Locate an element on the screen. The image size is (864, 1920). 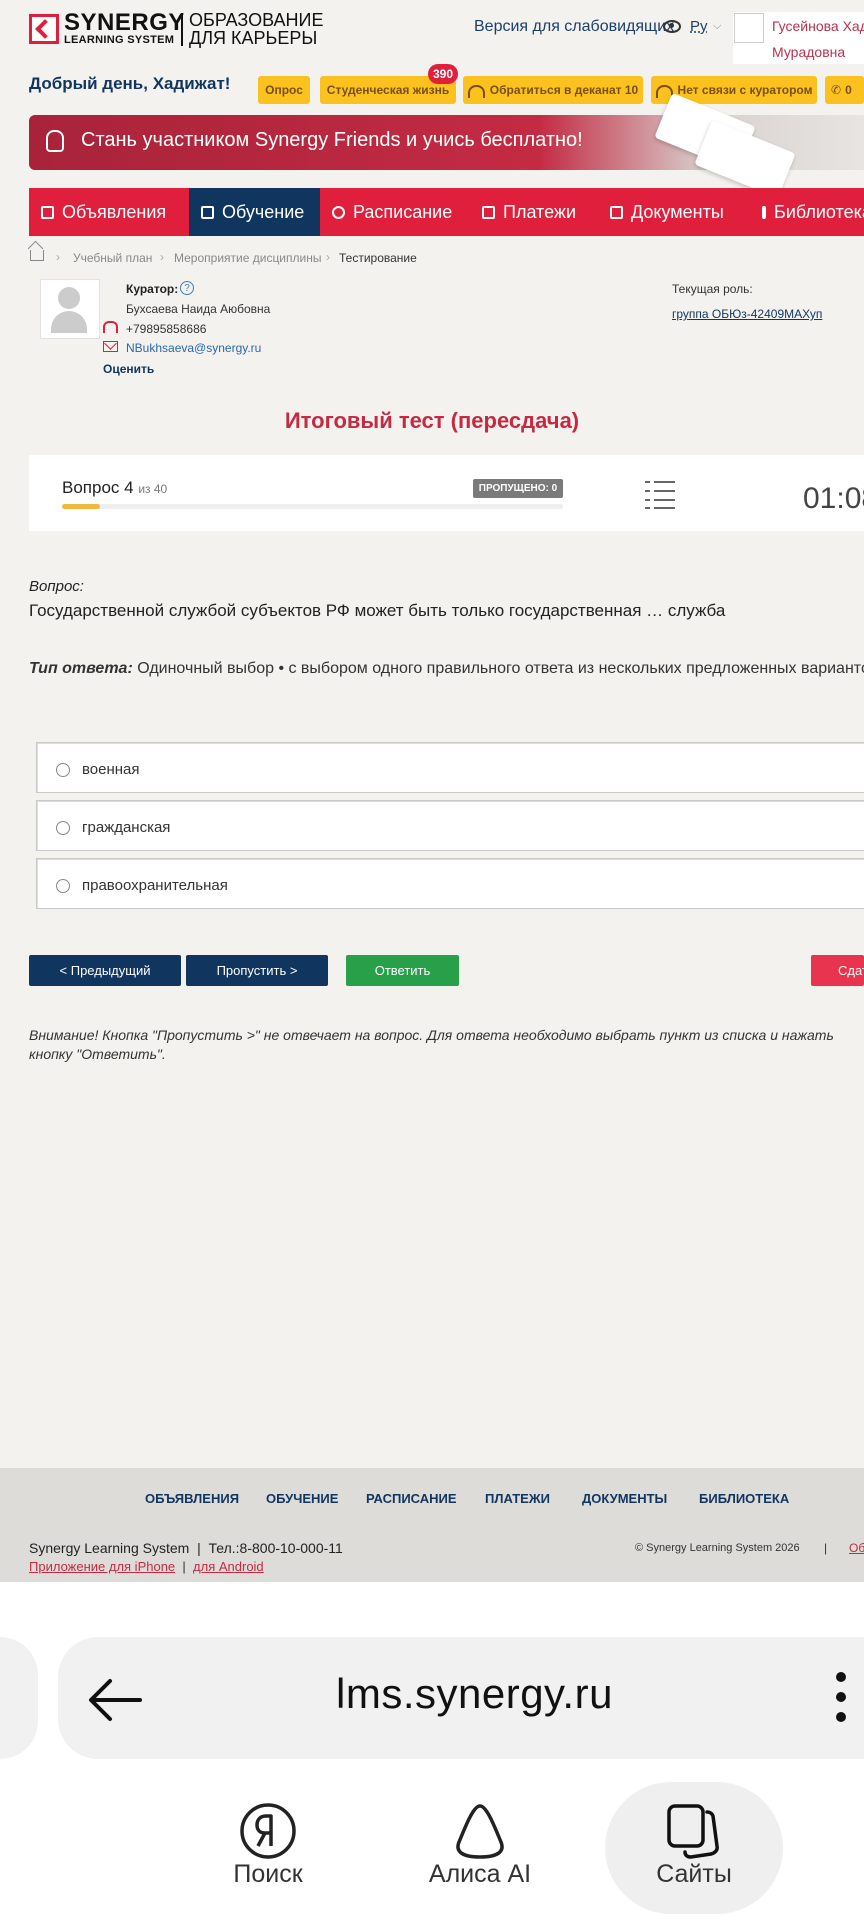
user-name-line-2: Мурадовна is located at coordinates (808, 52).